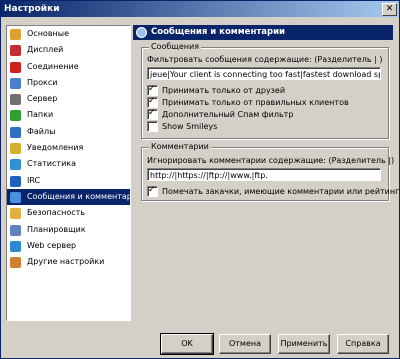 This screenshot has height=359, width=400. Describe the element at coordinates (152, 102) in the screenshot. I see `valid-clients-box` at that location.